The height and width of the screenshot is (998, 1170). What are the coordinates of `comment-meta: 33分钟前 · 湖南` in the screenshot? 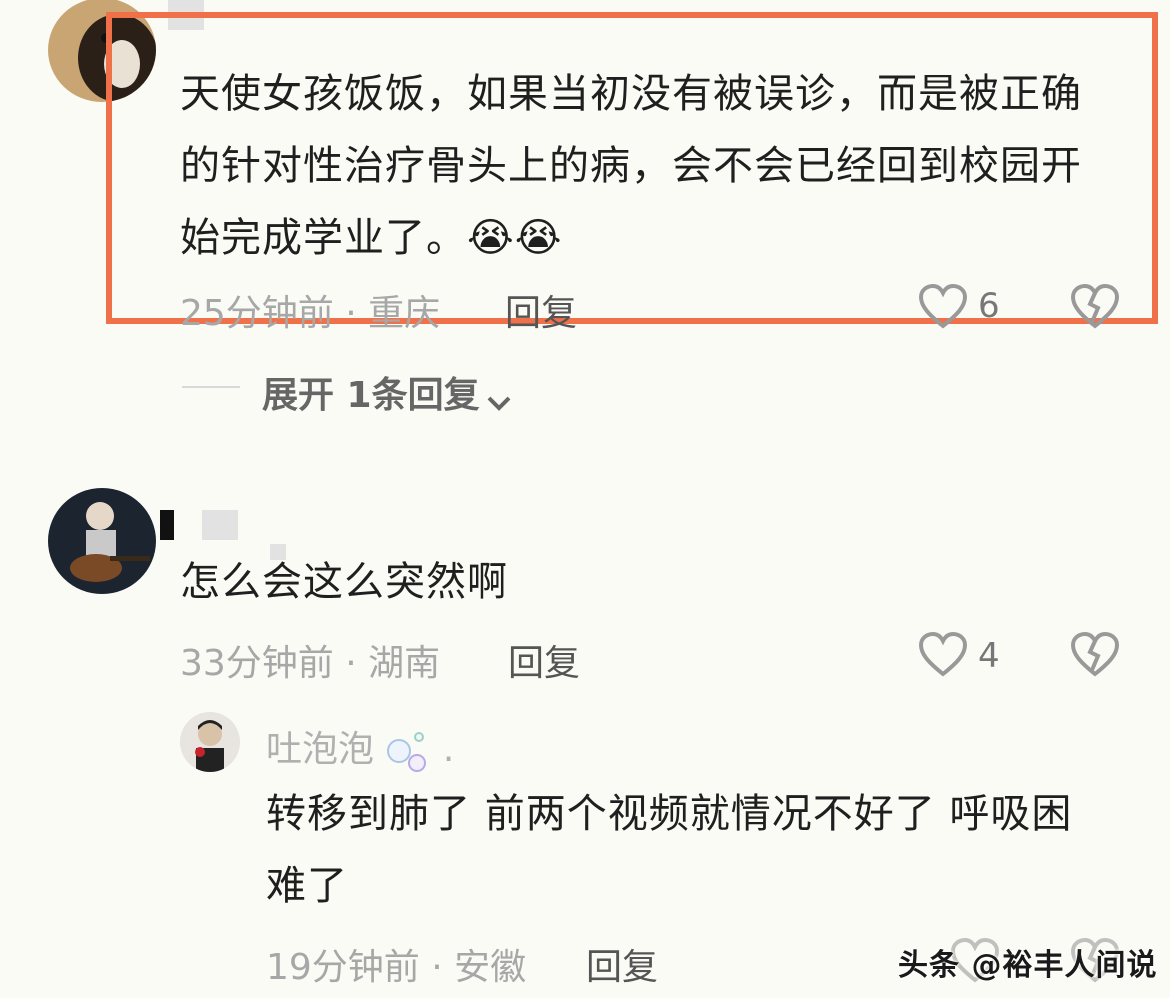 It's located at (310, 663).